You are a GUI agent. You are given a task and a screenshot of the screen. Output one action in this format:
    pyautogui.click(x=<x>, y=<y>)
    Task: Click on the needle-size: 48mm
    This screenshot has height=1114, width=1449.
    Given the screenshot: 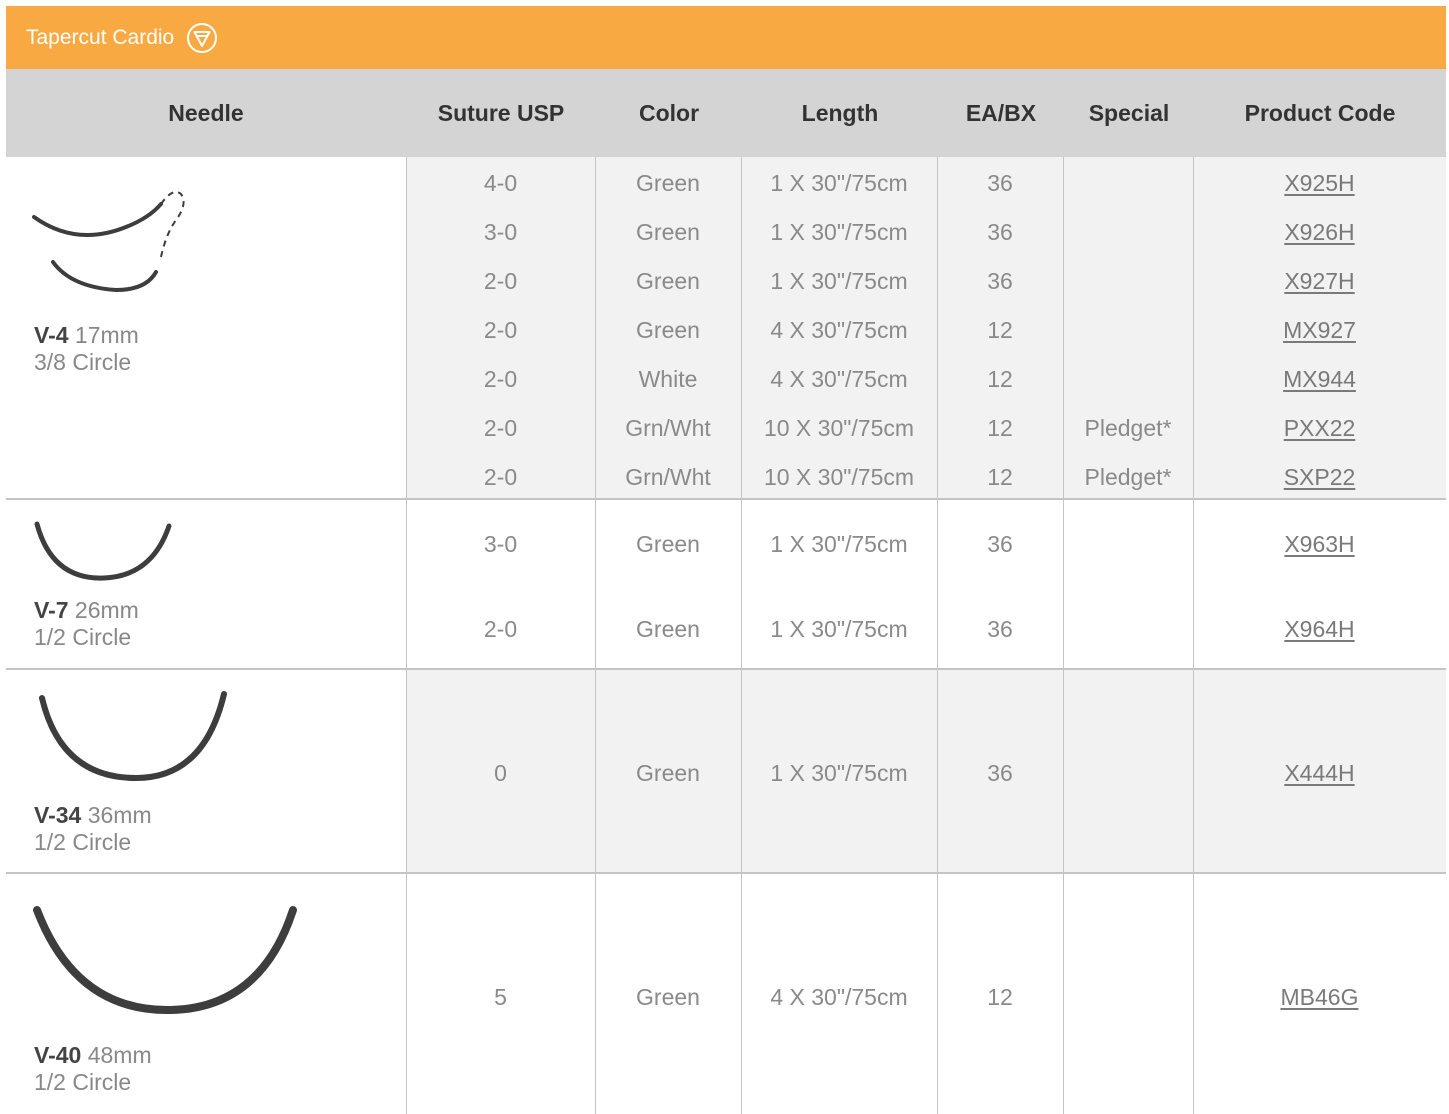 What is the action you would take?
    pyautogui.click(x=119, y=1055)
    